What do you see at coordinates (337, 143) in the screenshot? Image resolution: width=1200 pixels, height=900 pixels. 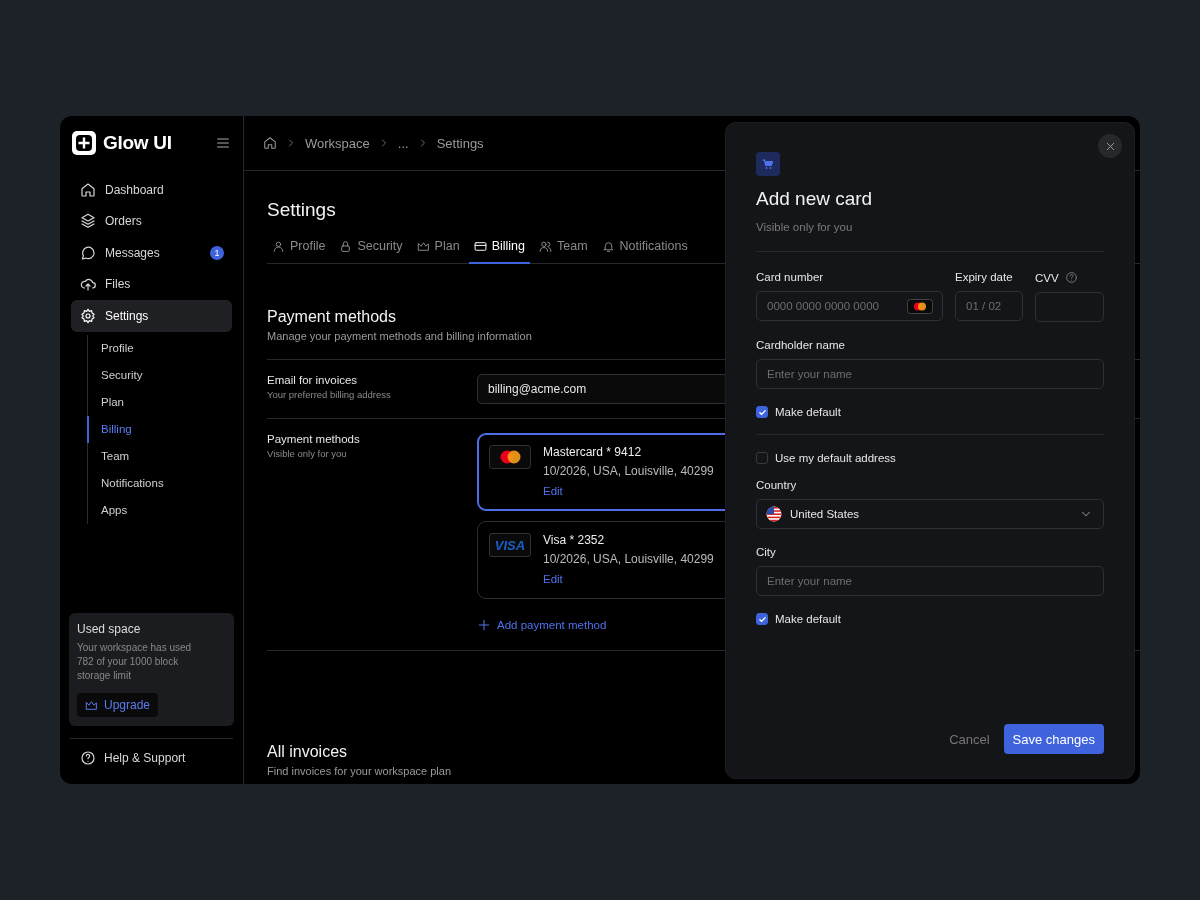 I see `breadcrumb-item: Workspace` at bounding box center [337, 143].